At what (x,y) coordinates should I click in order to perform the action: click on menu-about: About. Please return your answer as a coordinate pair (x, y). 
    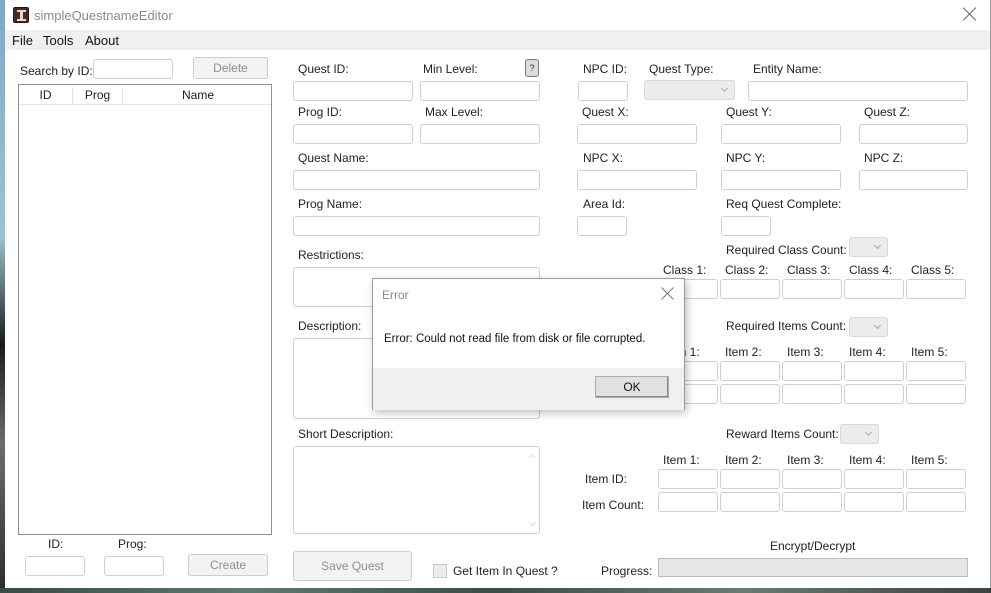
    Looking at the image, I should click on (102, 40).